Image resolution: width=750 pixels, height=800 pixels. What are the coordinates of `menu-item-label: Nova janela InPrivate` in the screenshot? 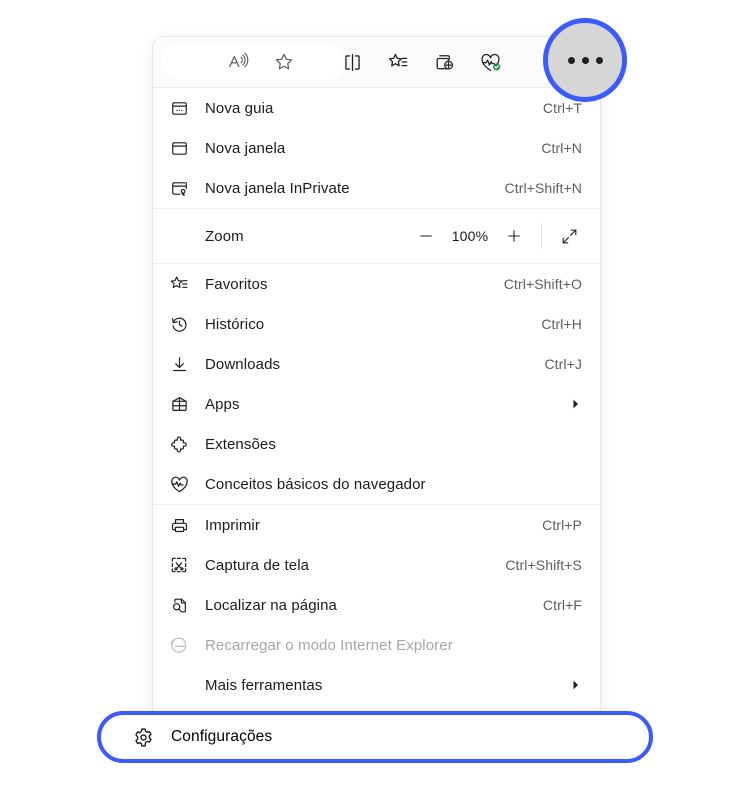 It's located at (277, 188).